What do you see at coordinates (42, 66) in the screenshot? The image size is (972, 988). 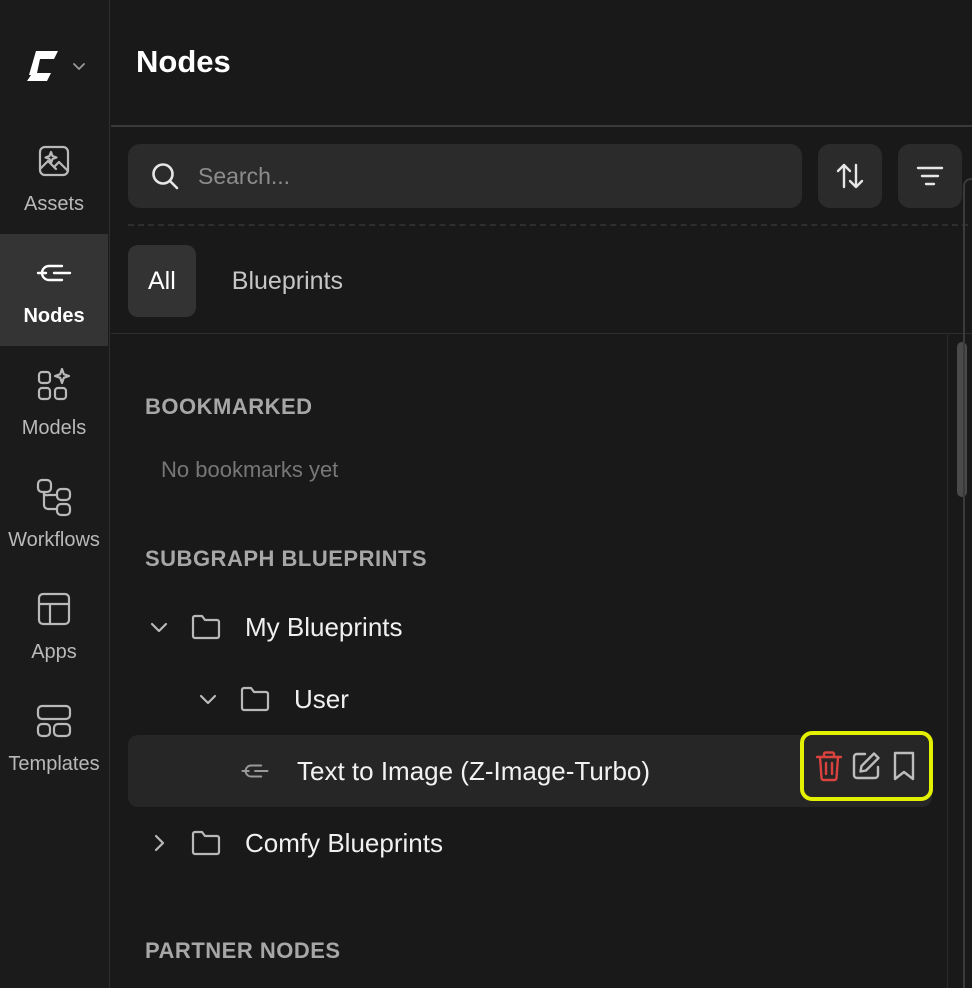 I see `comfy-logo-icon` at bounding box center [42, 66].